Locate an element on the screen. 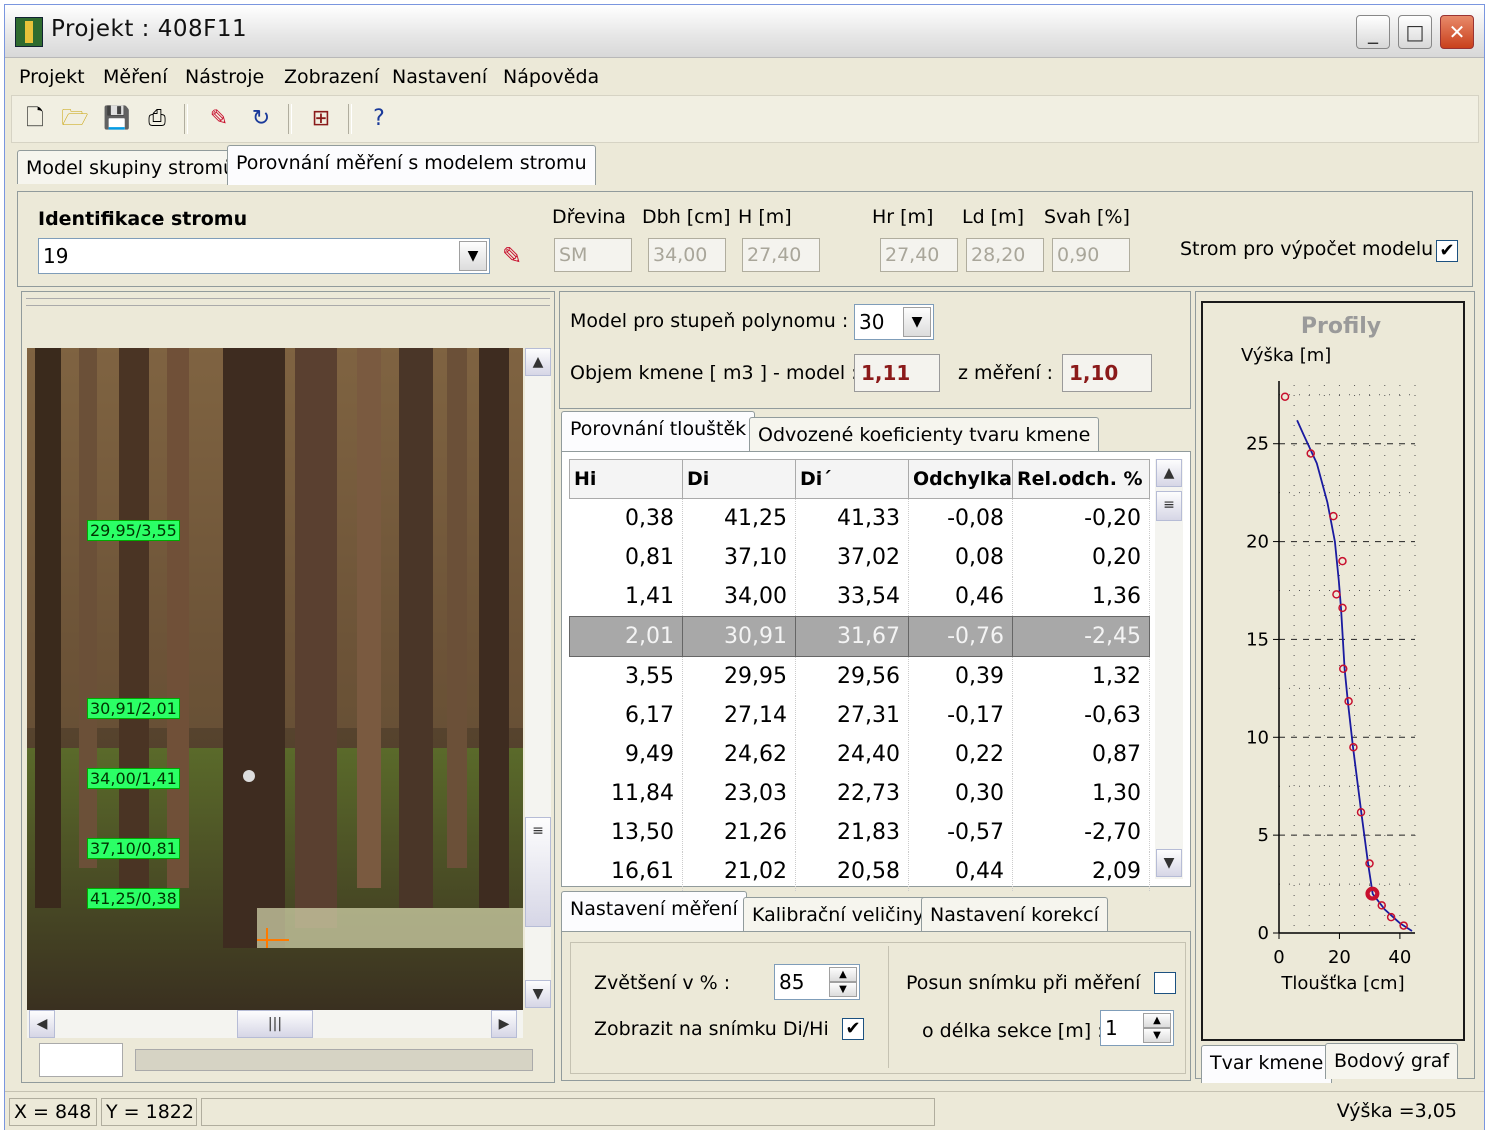  table-row: 11,84 23,03 22,73 0,30 1,30 is located at coordinates (859, 793).